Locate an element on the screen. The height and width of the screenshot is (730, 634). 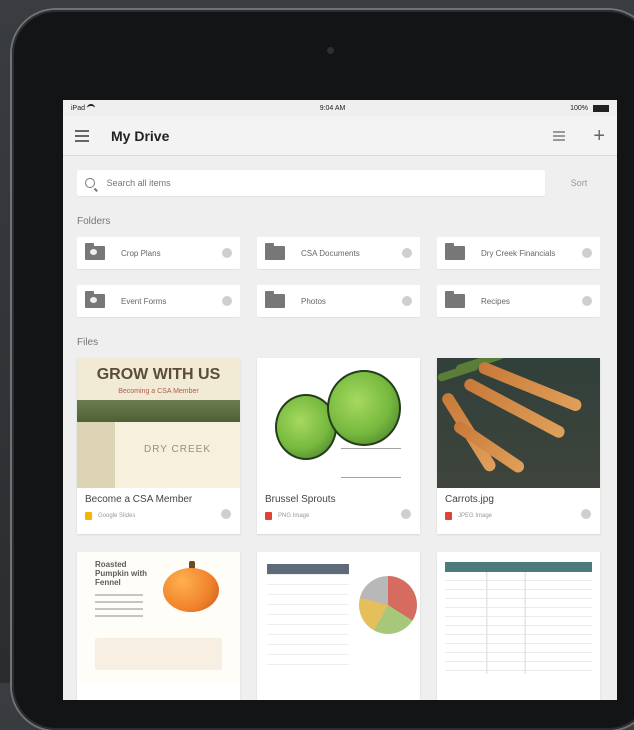
spreadsheet-grid-image is located at coordinates (518, 618).